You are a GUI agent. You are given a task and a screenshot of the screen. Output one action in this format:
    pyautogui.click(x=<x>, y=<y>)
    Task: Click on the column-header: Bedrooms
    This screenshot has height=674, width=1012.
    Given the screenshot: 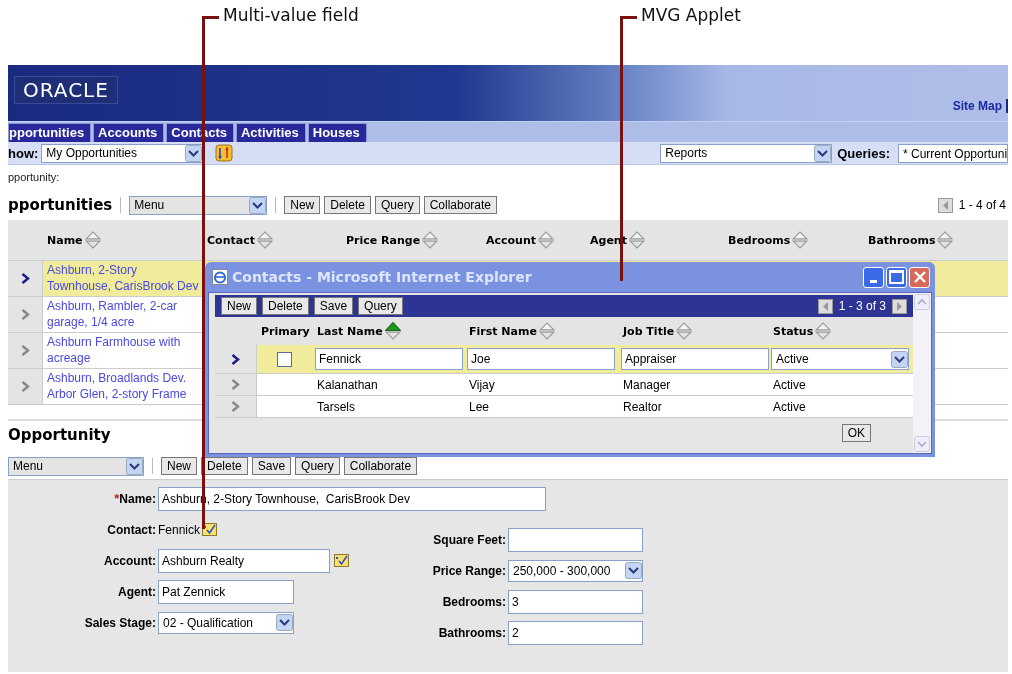 What is the action you would take?
    pyautogui.click(x=759, y=240)
    